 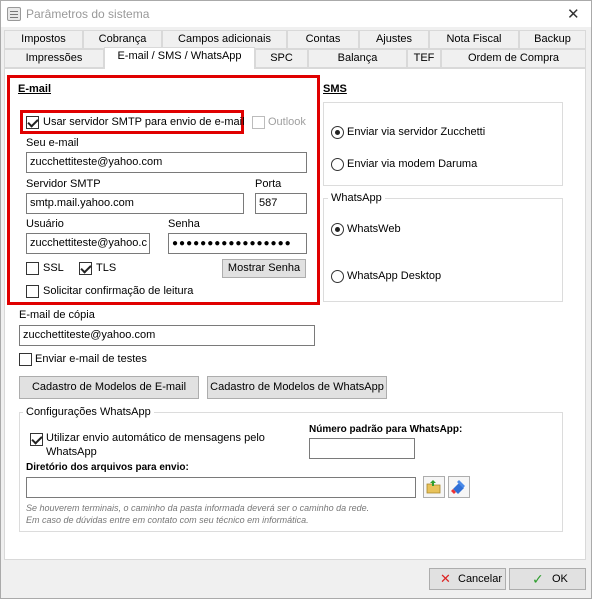 I want to click on tab-ordem-de-compra: Ordem de Compra, so click(x=513, y=58).